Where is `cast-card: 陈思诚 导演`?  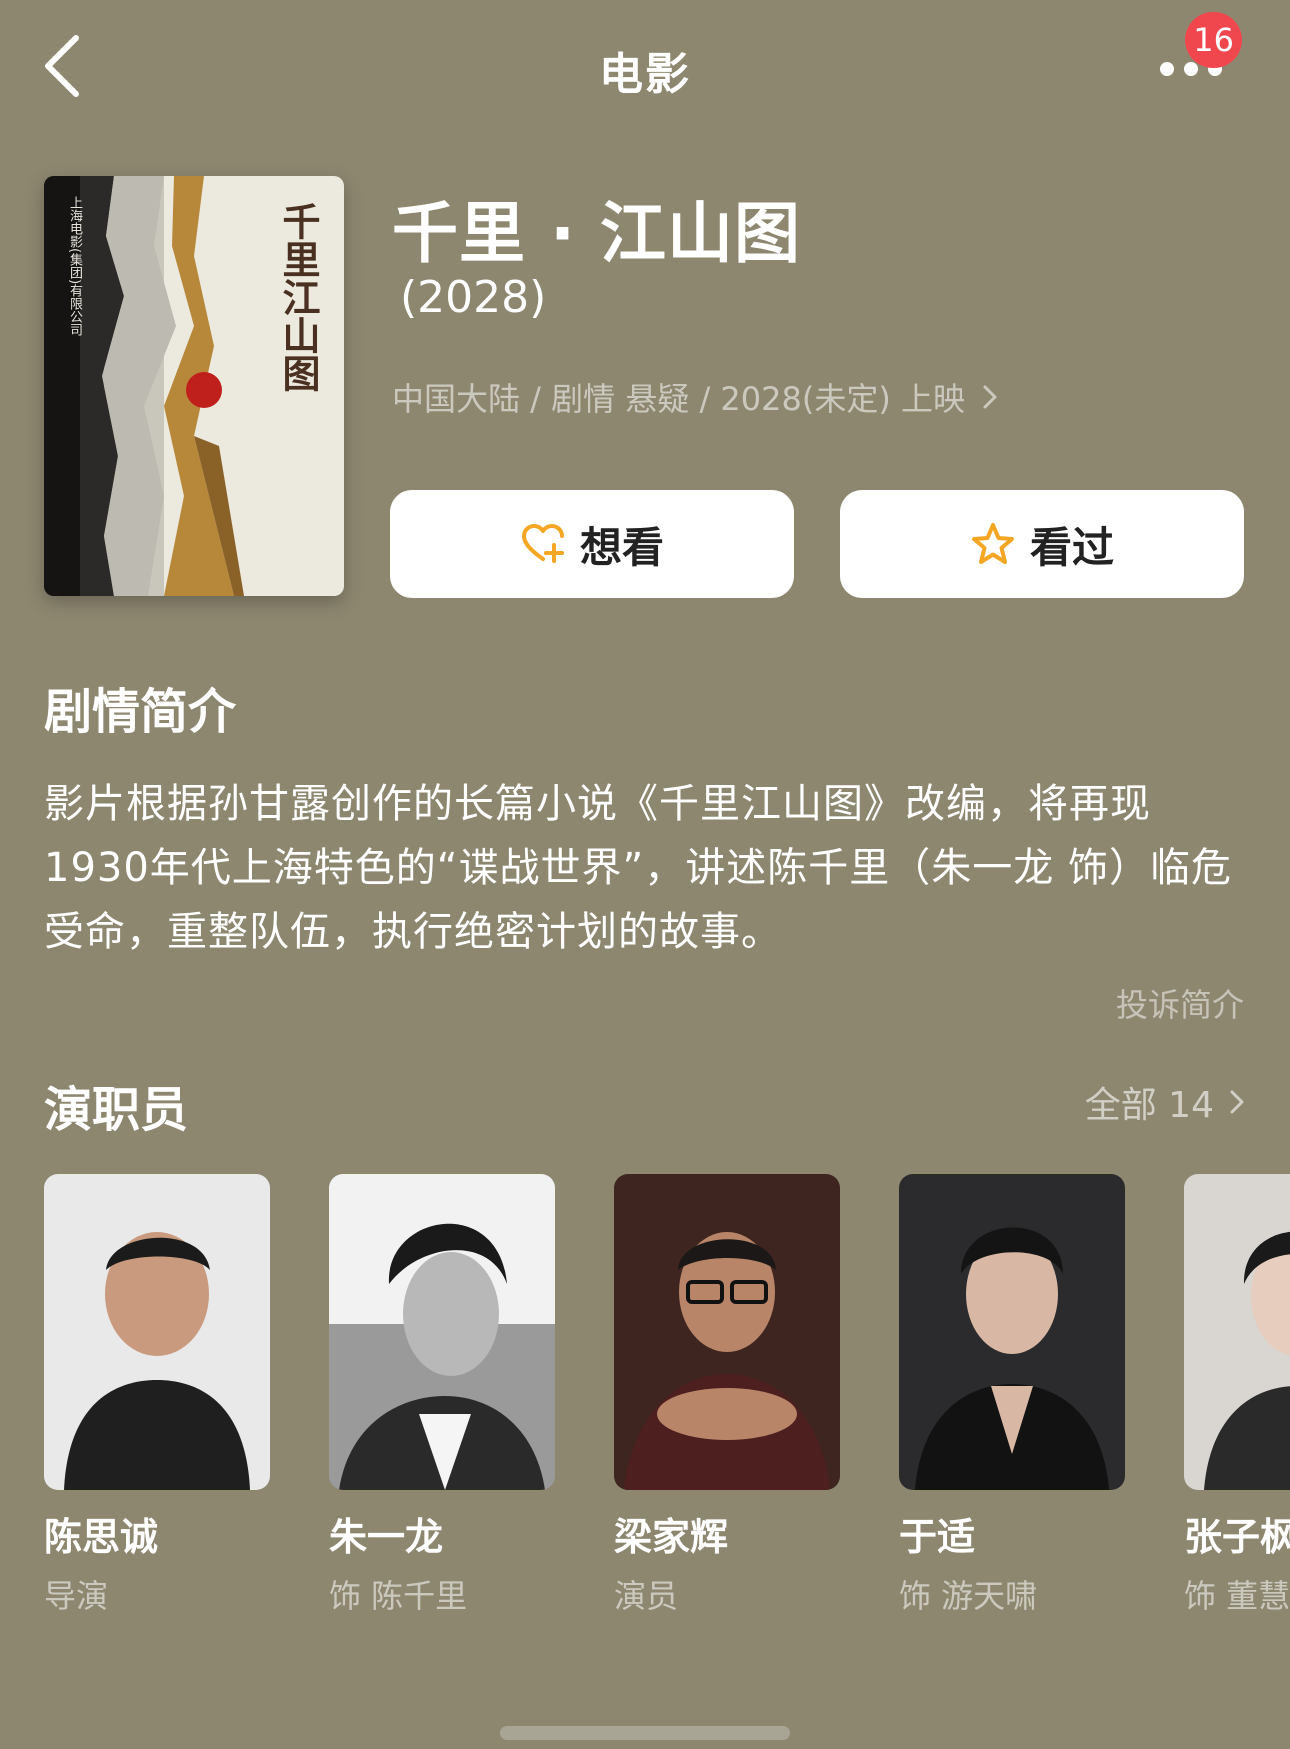
cast-card: 陈思诚 导演 is located at coordinates (157, 1395).